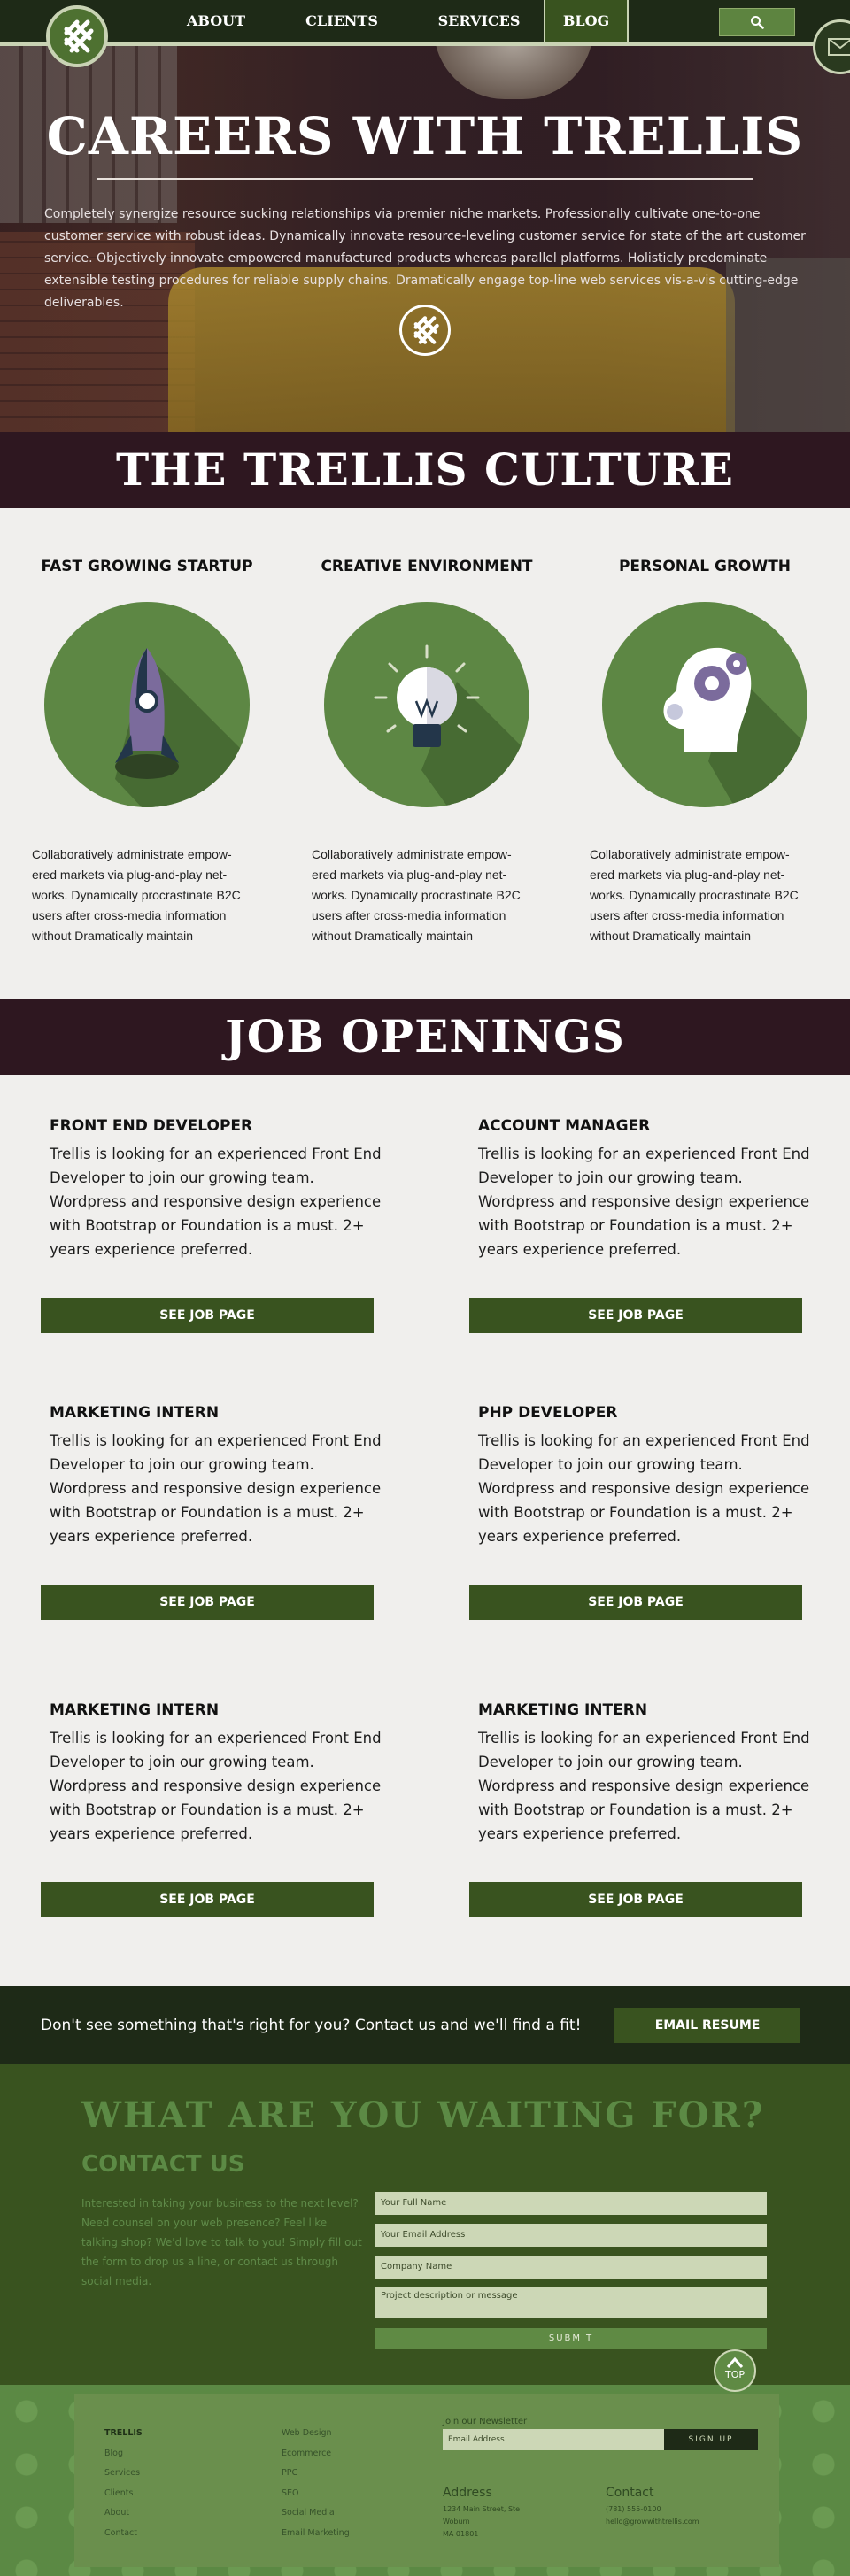 The image size is (850, 2576). Describe the element at coordinates (123, 2534) in the screenshot. I see `footer-link-contact: Contact` at that location.